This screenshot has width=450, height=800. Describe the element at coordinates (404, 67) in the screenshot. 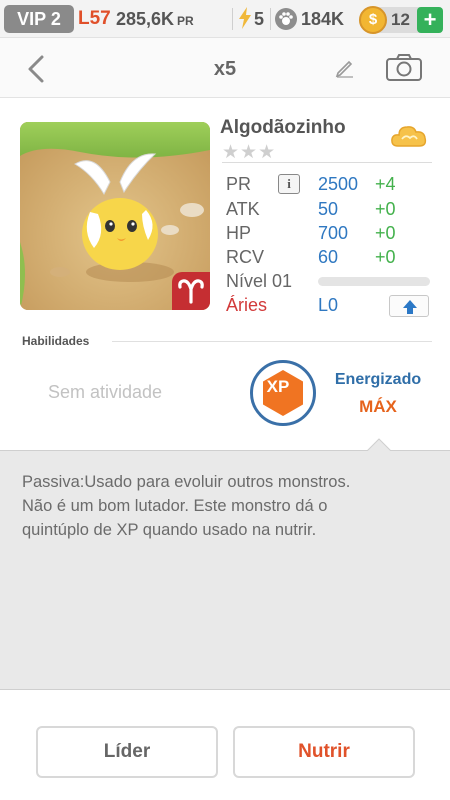

I see `camera-icon` at that location.